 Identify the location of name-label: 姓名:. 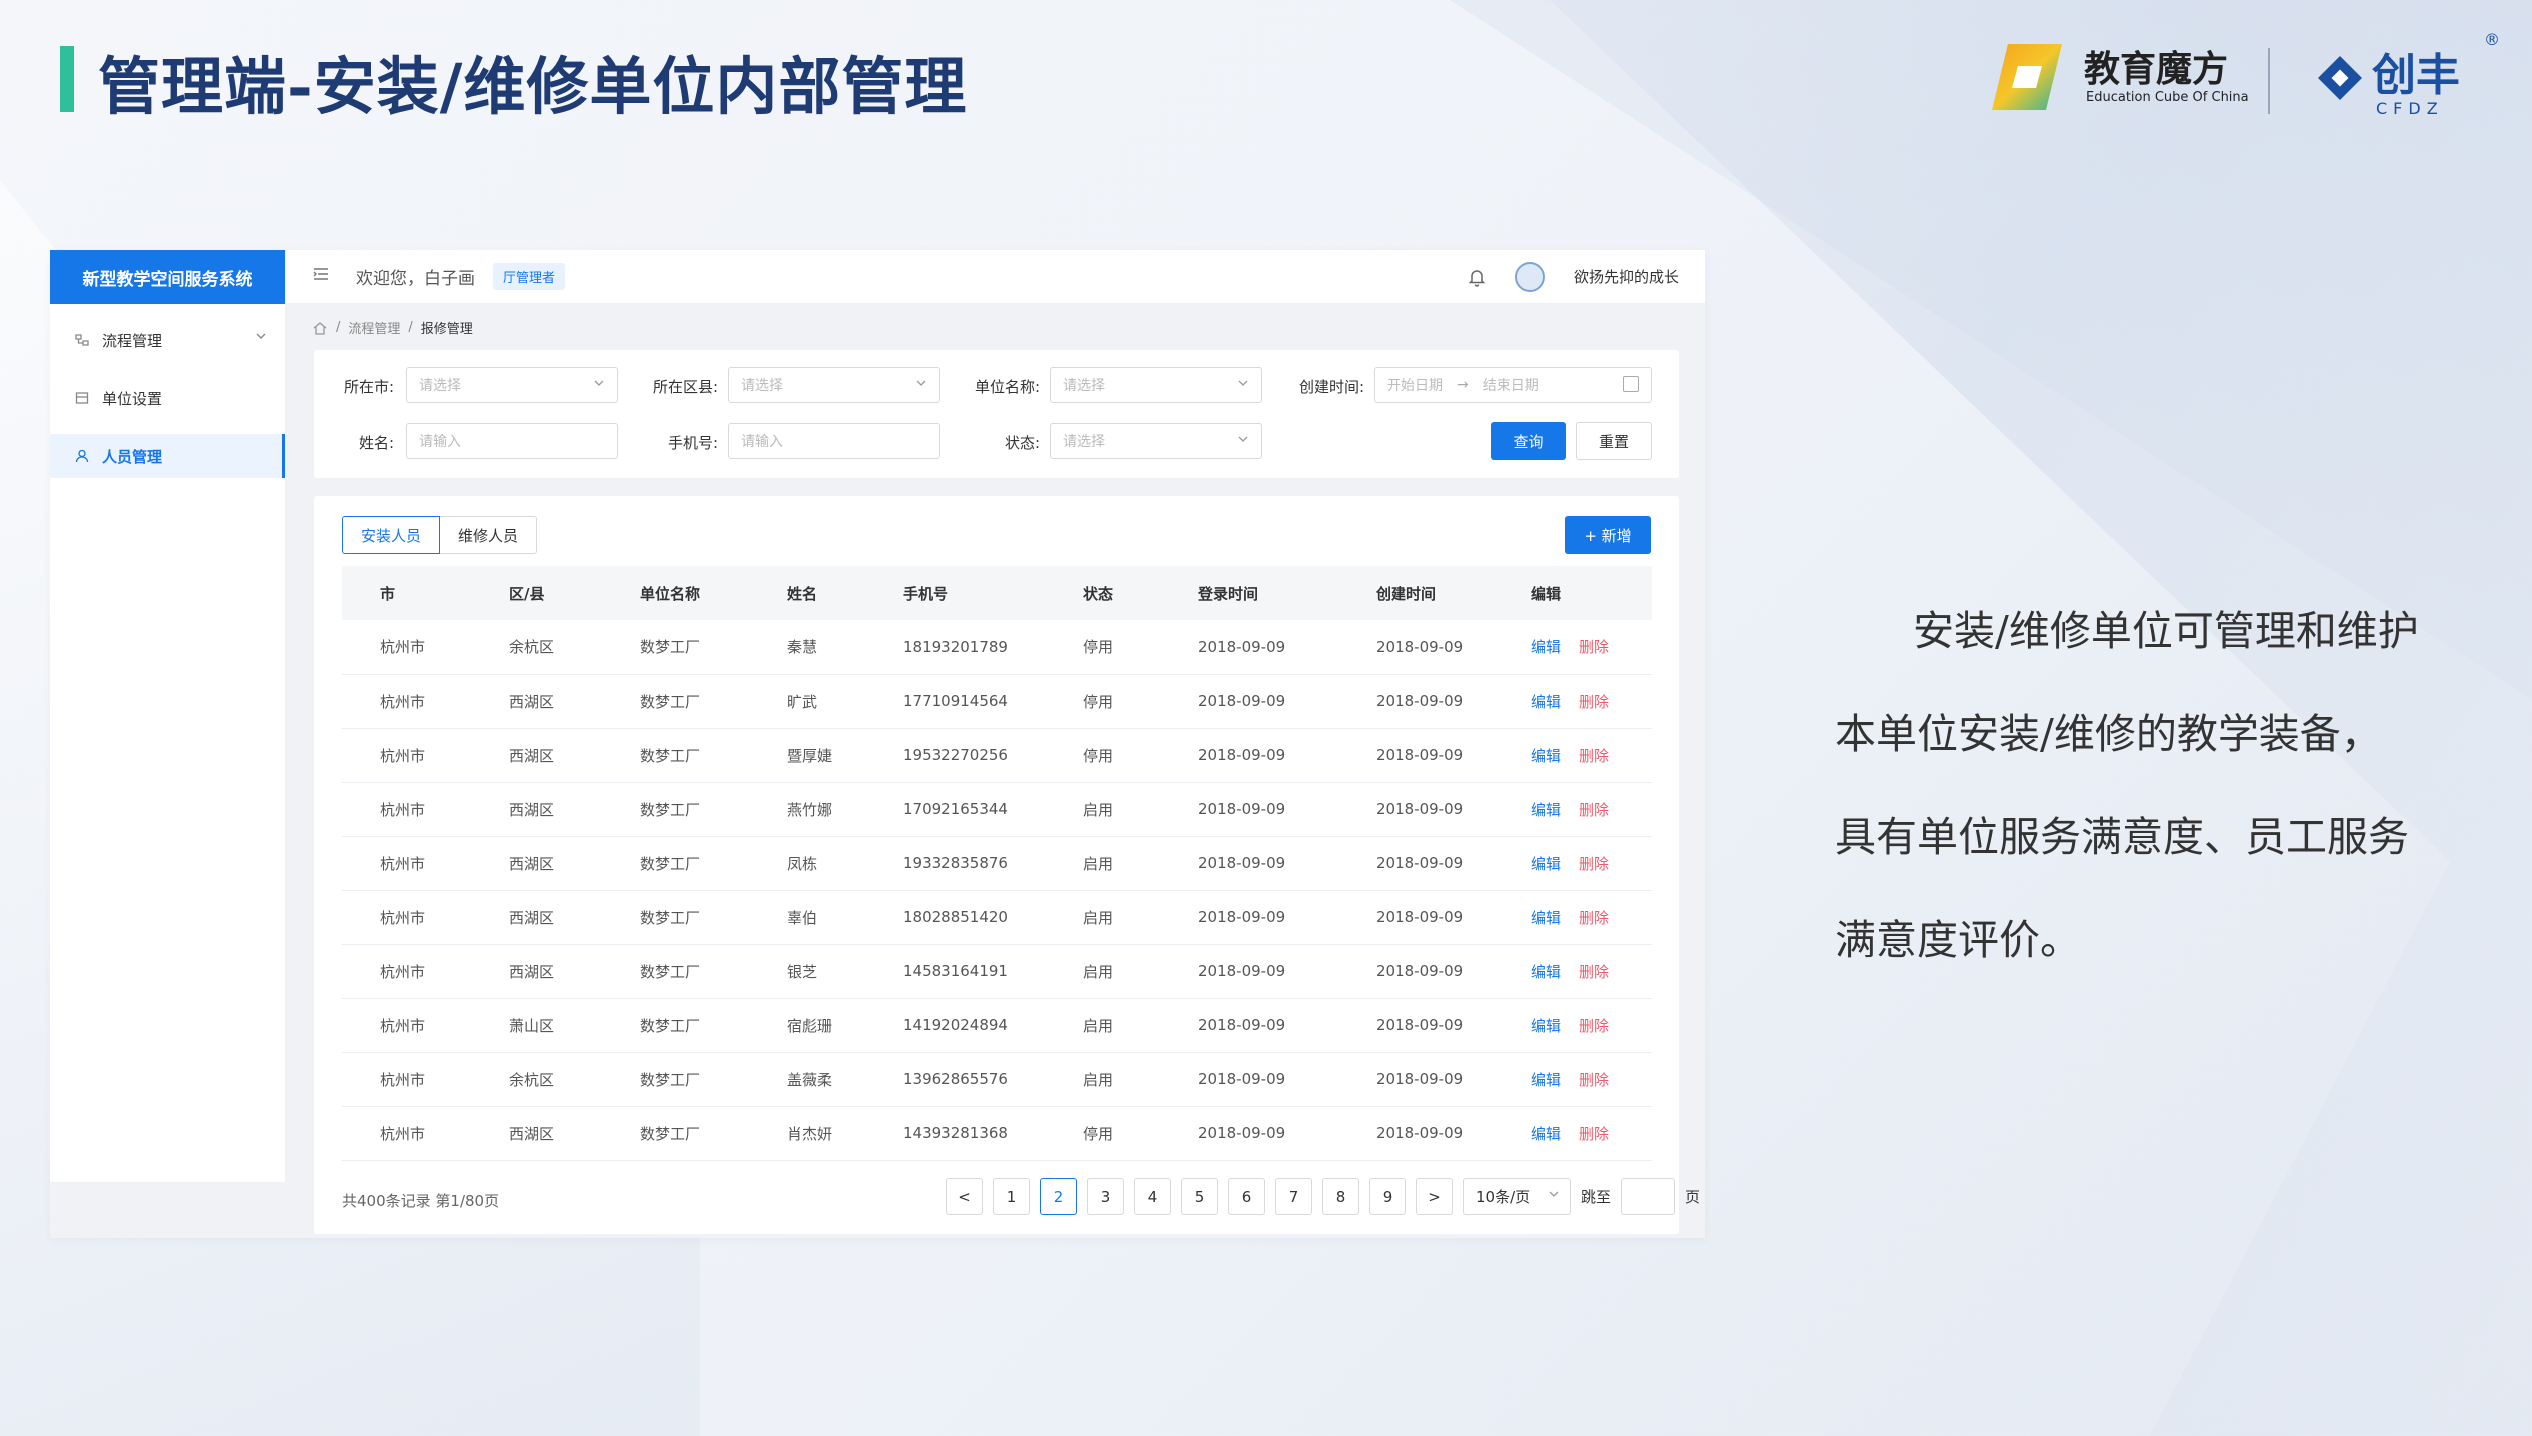
(376, 443).